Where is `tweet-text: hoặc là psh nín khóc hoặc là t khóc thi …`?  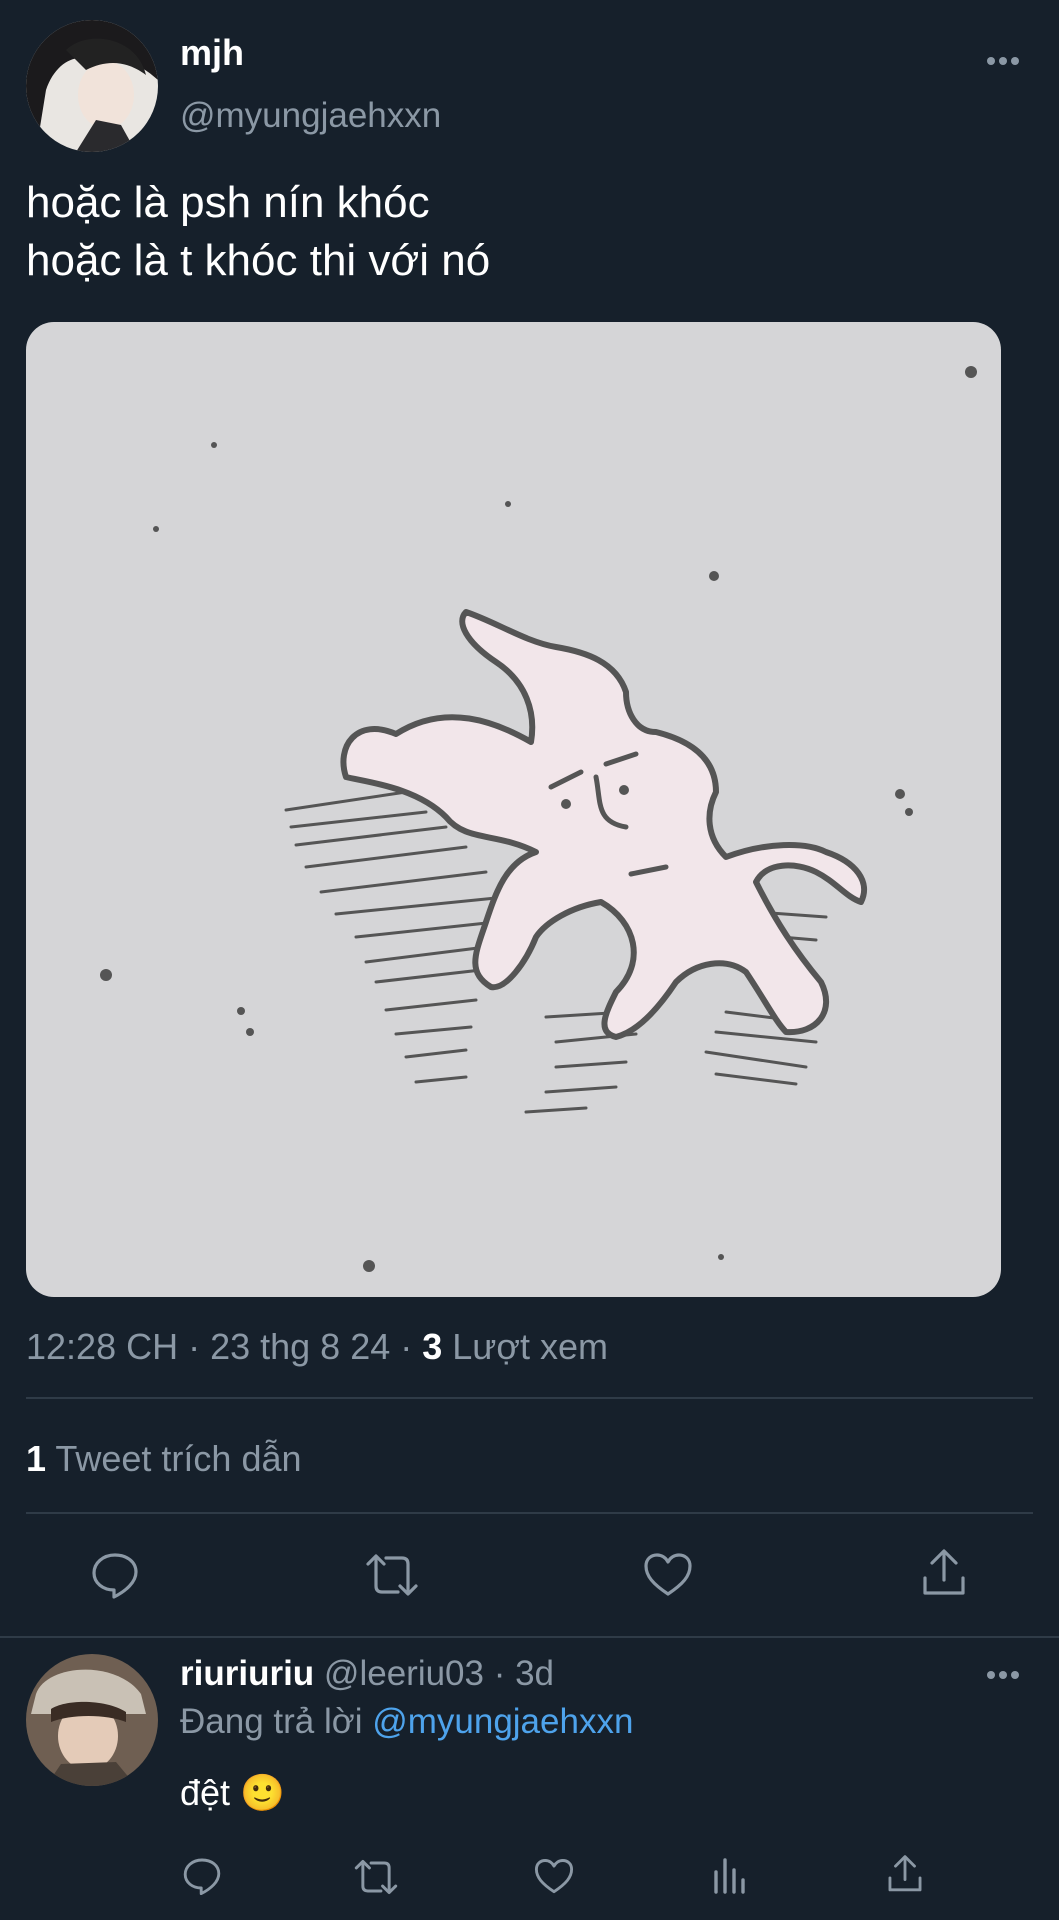 tweet-text: hoặc là psh nín khóc hoặc là t khóc thi … is located at coordinates (258, 232).